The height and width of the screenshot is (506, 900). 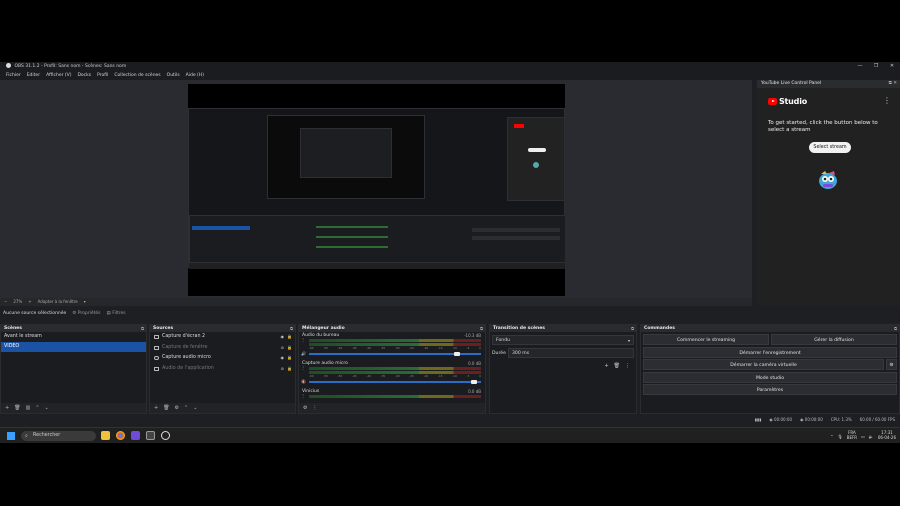 What do you see at coordinates (887, 100) in the screenshot?
I see `kebab-menu-icon: ⋮` at bounding box center [887, 100].